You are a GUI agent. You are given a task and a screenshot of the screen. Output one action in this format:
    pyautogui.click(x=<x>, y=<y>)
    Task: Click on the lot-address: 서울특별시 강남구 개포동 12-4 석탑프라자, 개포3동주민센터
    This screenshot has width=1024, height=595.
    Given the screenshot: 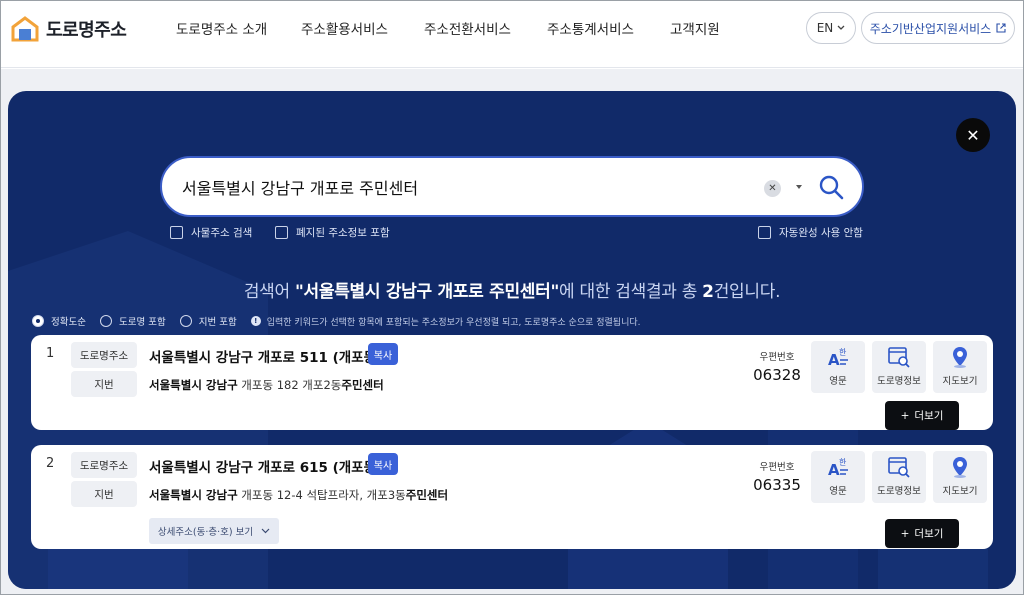 What is the action you would take?
    pyautogui.click(x=298, y=495)
    